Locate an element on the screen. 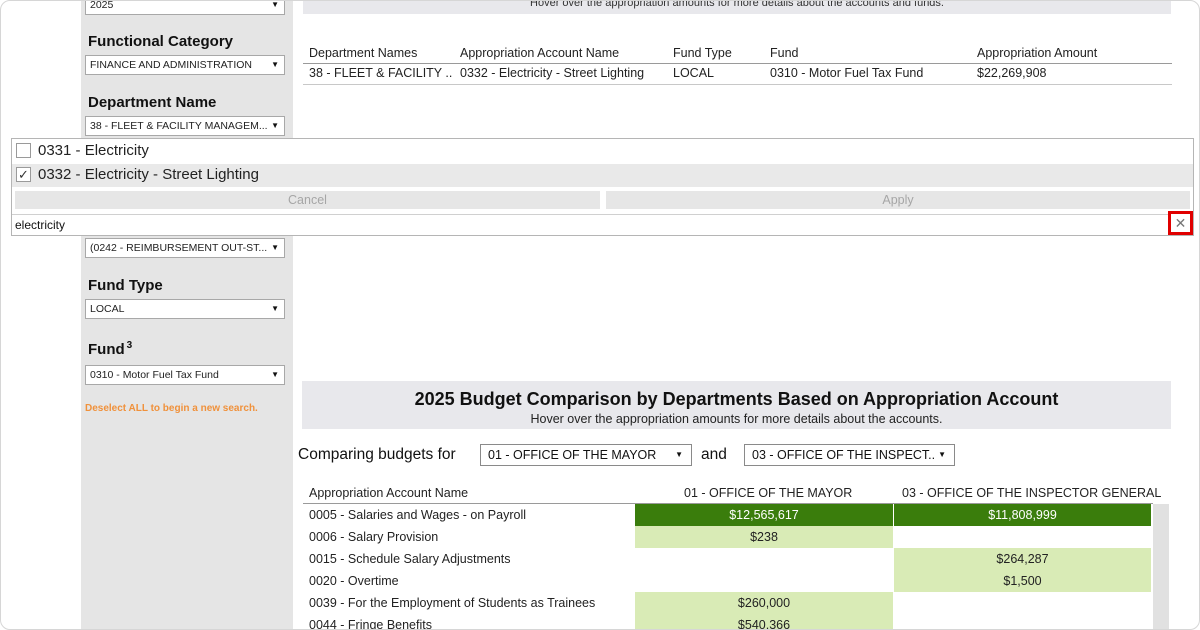  department-2-select: 03 - OFFICE OF THE INSPECT.. ▼ is located at coordinates (849, 455).